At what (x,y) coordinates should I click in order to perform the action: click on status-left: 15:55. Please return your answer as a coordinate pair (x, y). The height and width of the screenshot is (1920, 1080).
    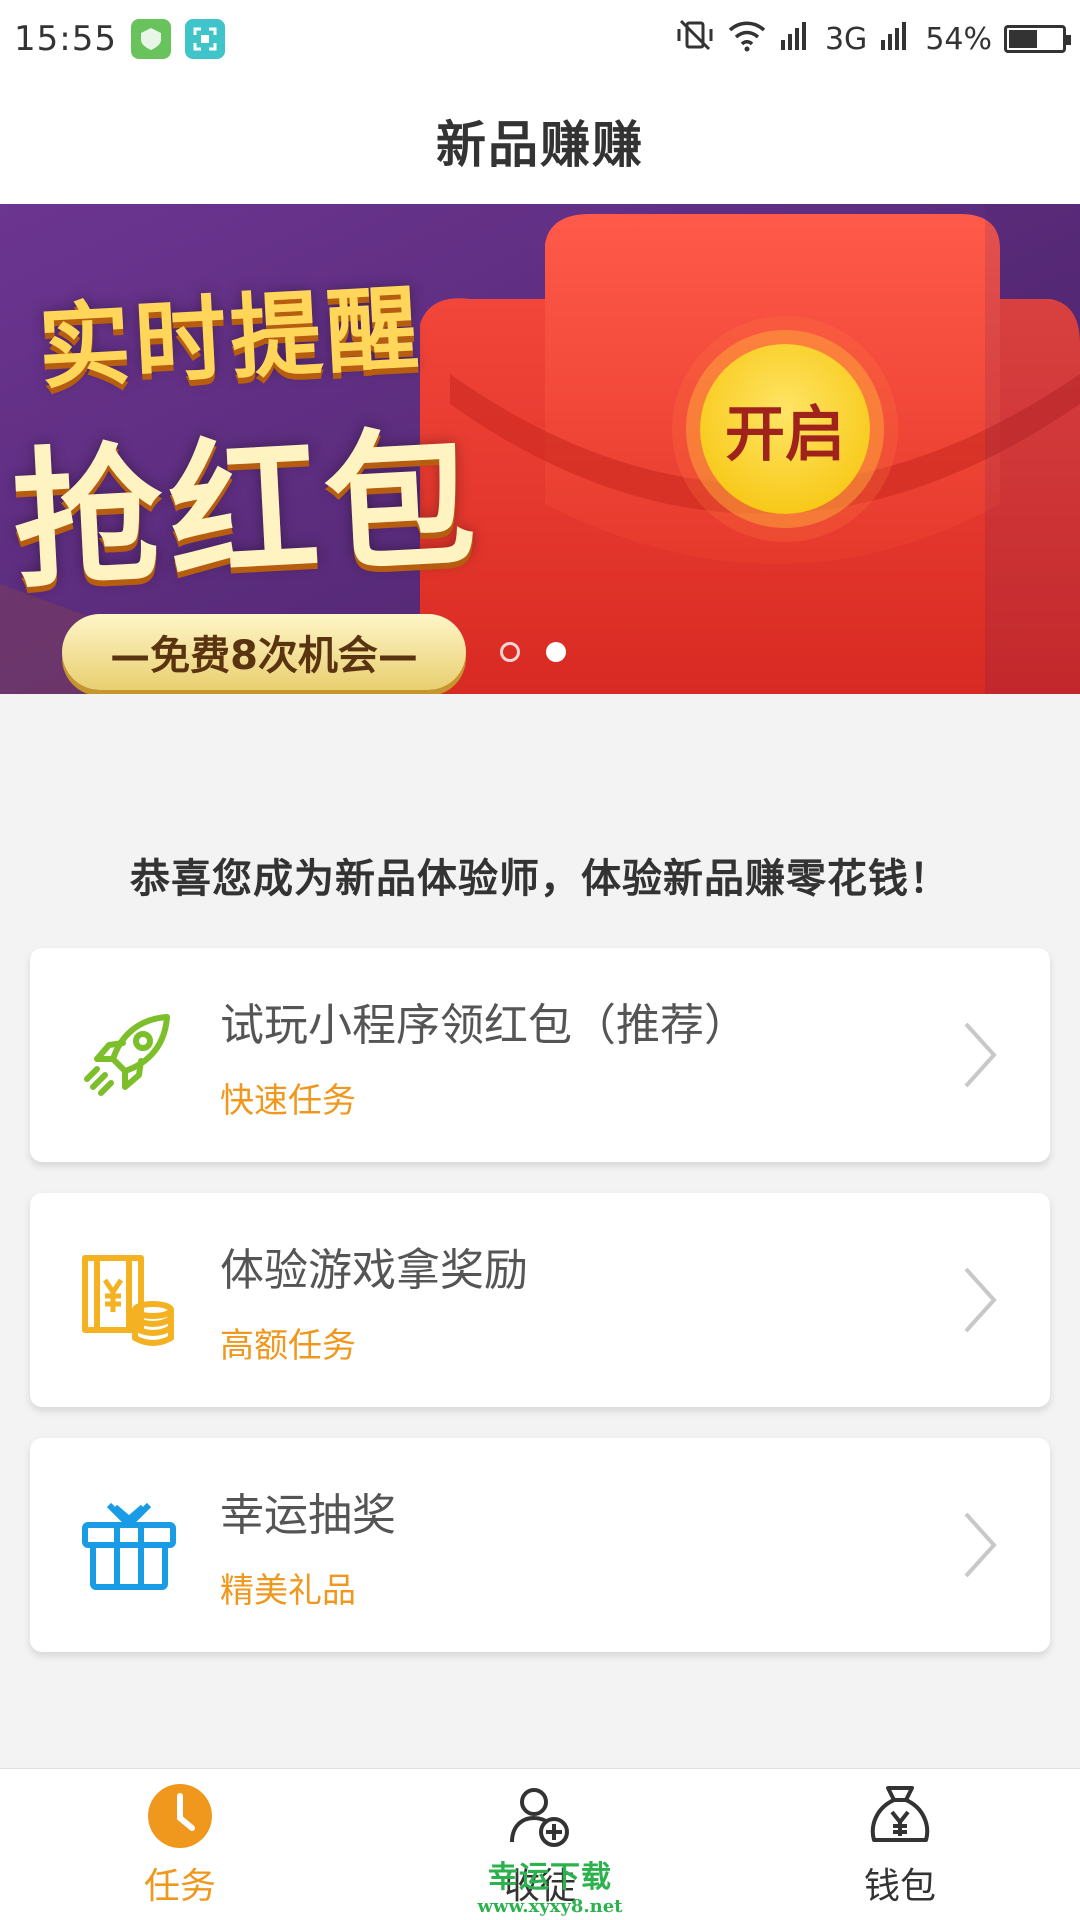
    Looking at the image, I should click on (119, 39).